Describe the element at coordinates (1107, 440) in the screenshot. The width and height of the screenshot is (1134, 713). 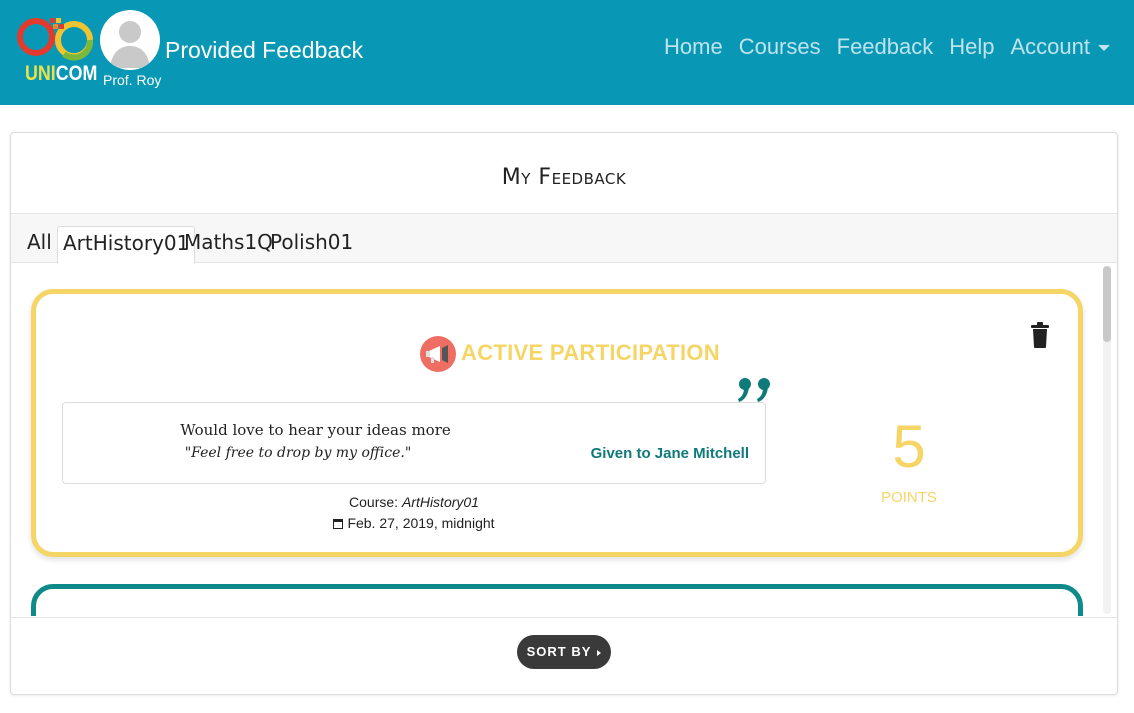
I see `scrollbar` at that location.